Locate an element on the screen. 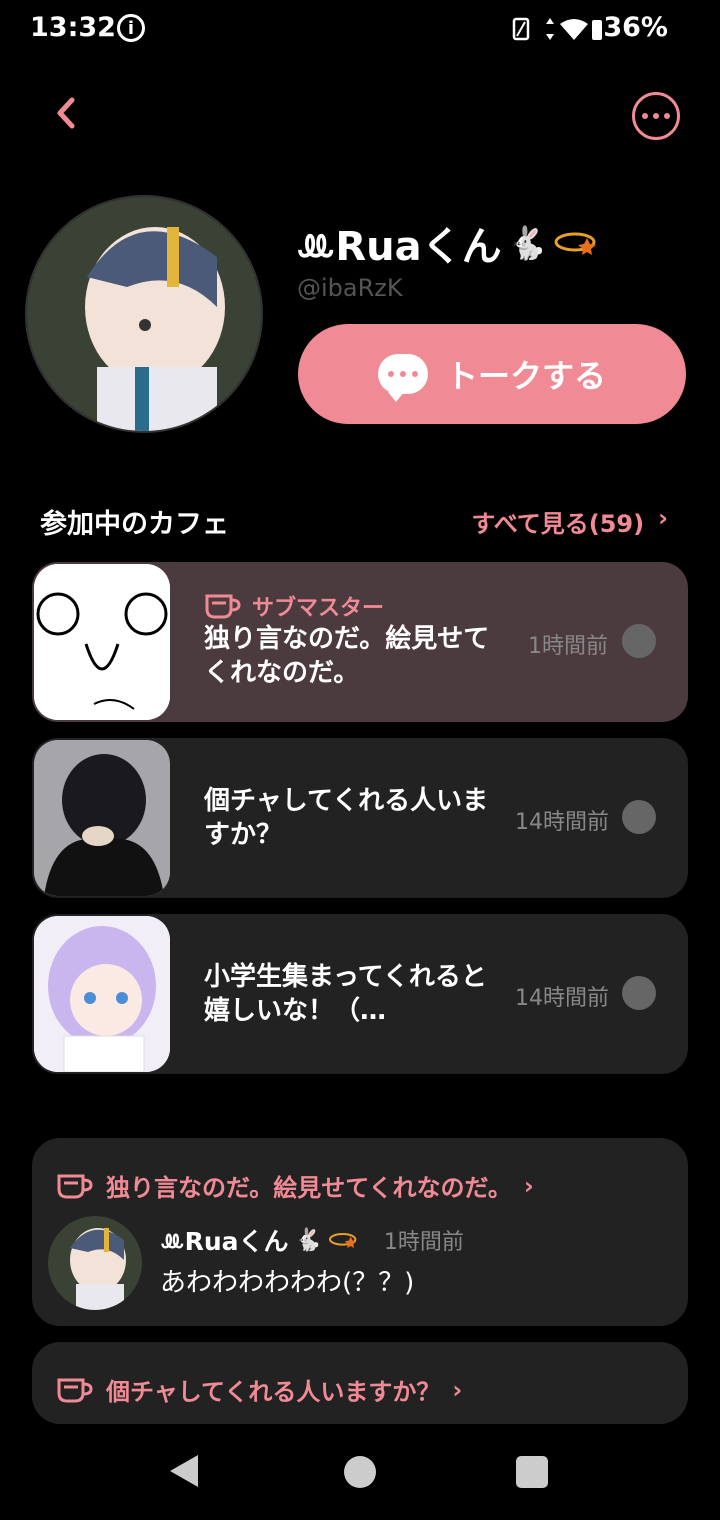 Image resolution: width=720 pixels, height=1520 pixels. post-body: あわわわわわわ(？？) is located at coordinates (287, 1283).